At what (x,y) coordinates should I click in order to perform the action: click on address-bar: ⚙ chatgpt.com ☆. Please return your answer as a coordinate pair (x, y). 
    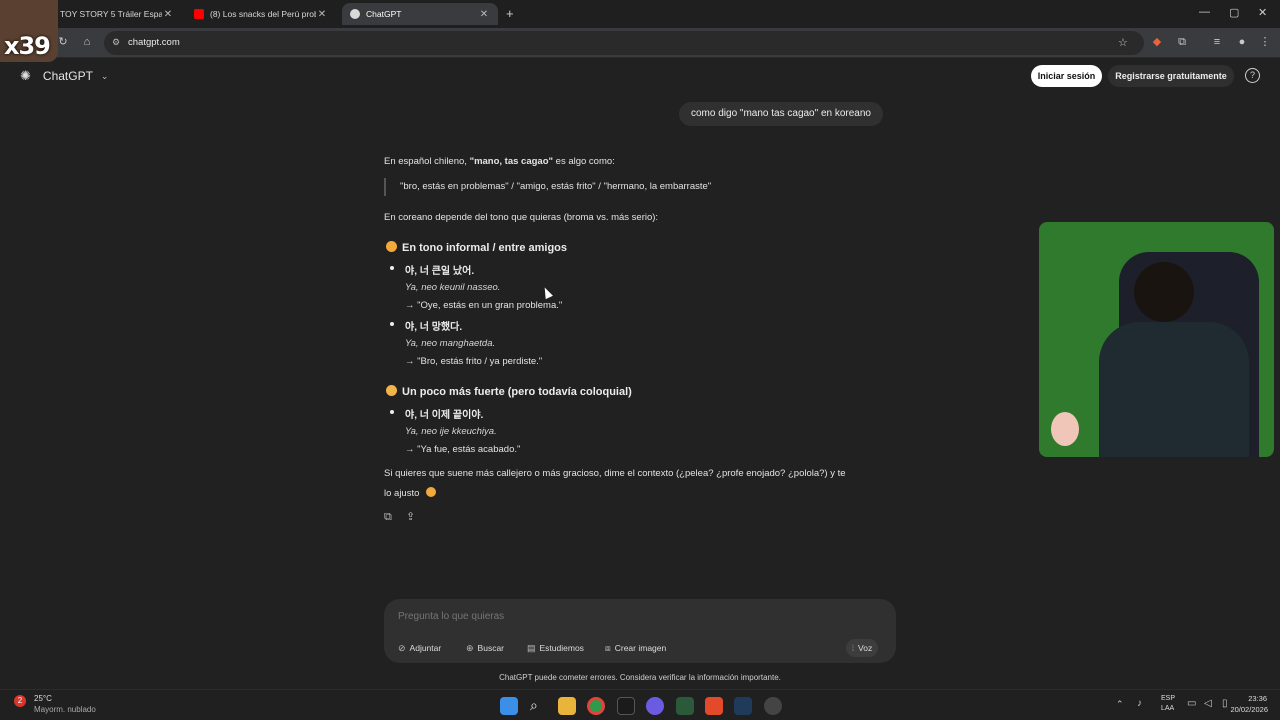
    Looking at the image, I should click on (624, 43).